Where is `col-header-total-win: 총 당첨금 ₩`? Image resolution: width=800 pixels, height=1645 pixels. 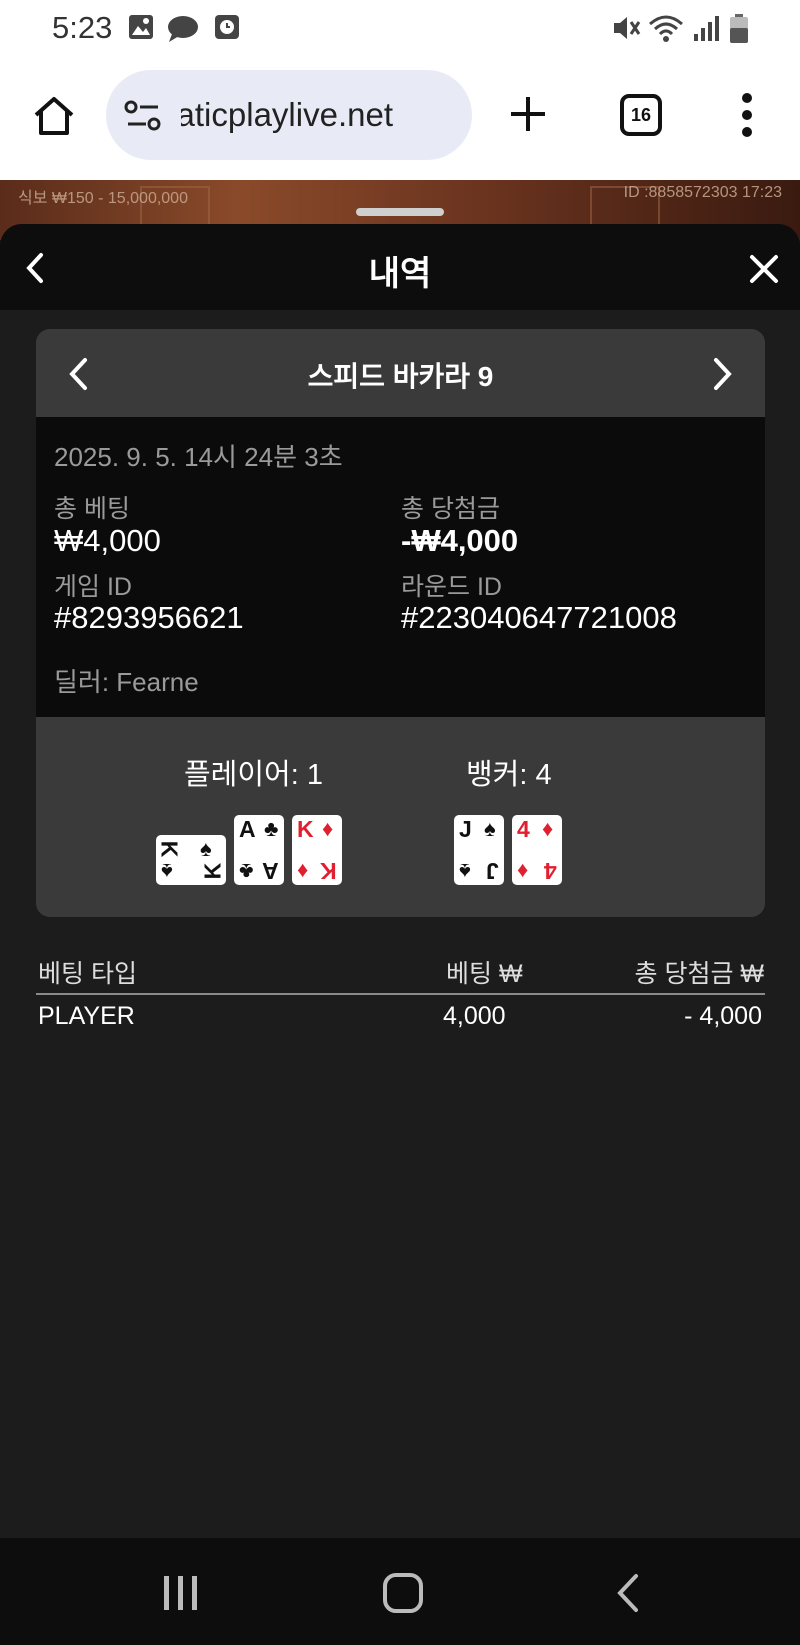
col-header-total-win: 총 당첨금 ₩ is located at coordinates (699, 974).